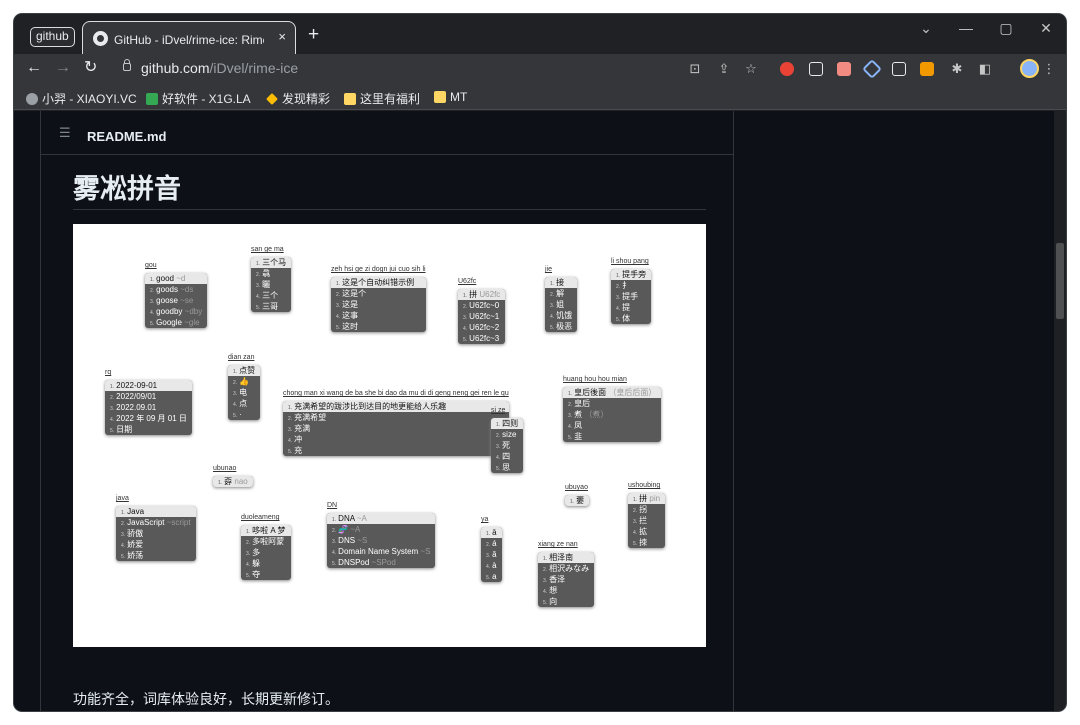 The width and height of the screenshot is (1080, 725). What do you see at coordinates (561, 293) in the screenshot?
I see `candidate-item: 2. 解` at bounding box center [561, 293].